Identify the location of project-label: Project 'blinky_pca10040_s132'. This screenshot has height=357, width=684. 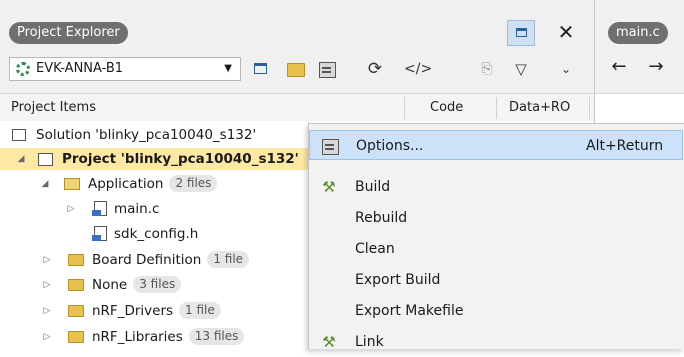
(180, 159).